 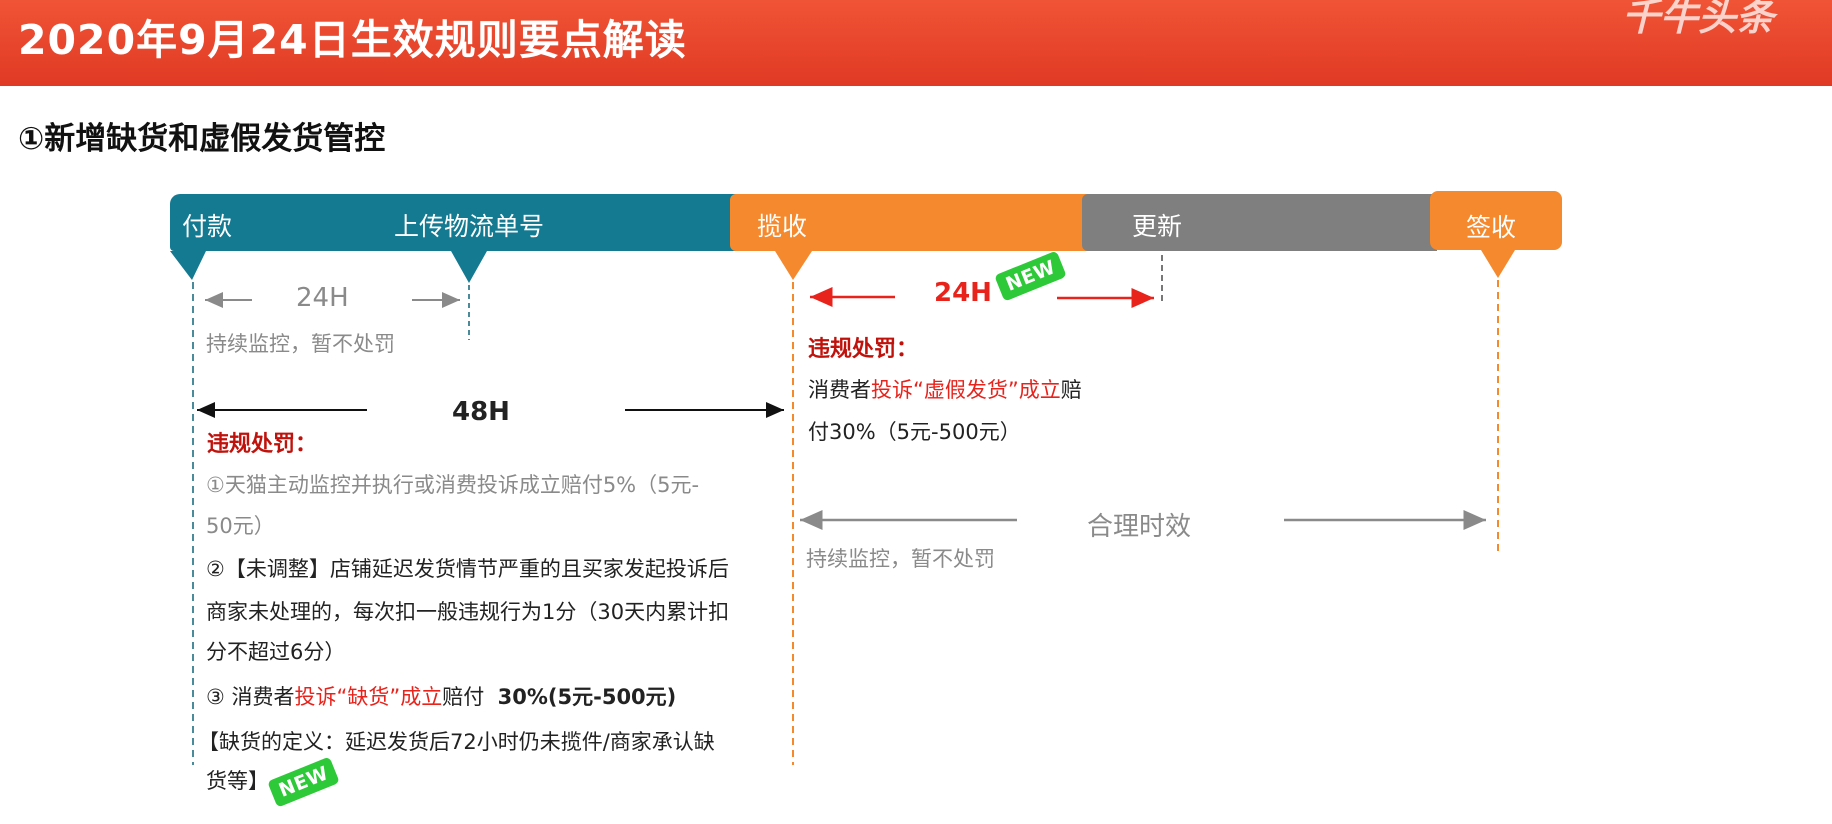 I want to click on left-monitor-note: 持续监控，暂不处罚, so click(x=300, y=344).